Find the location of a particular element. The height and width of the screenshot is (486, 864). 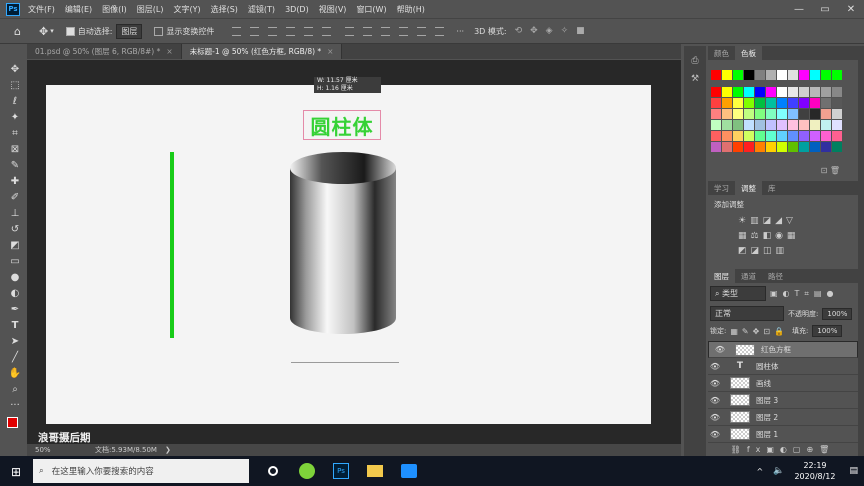

properties-panel-icon: ⚒ is located at coordinates (695, 79).